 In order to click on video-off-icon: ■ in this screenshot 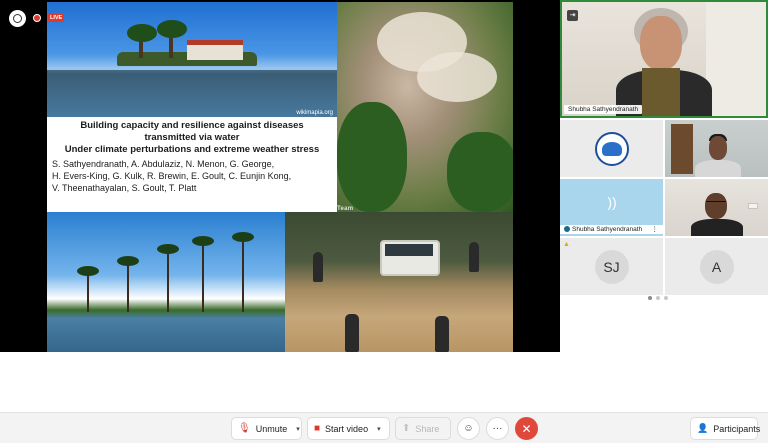, I will do `click(317, 428)`.